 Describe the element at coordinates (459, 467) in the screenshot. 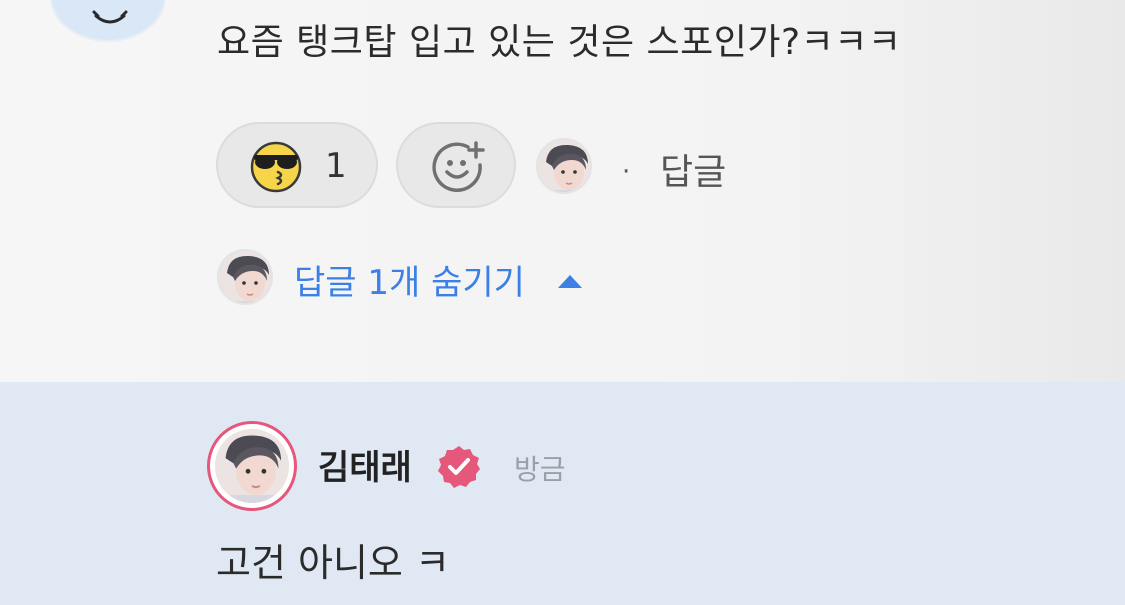

I see `verified-badge-icon` at that location.